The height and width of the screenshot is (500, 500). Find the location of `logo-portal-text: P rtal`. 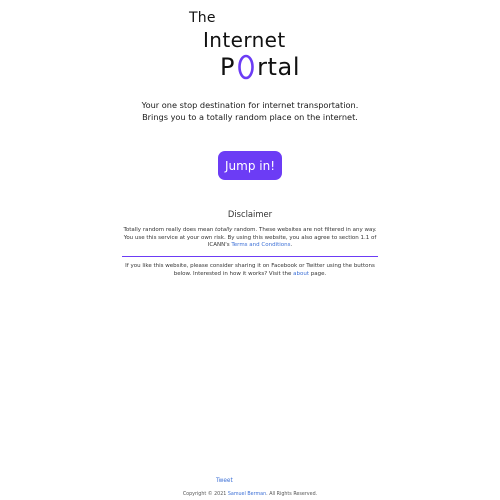

logo-portal-text: P rtal is located at coordinates (260, 67).